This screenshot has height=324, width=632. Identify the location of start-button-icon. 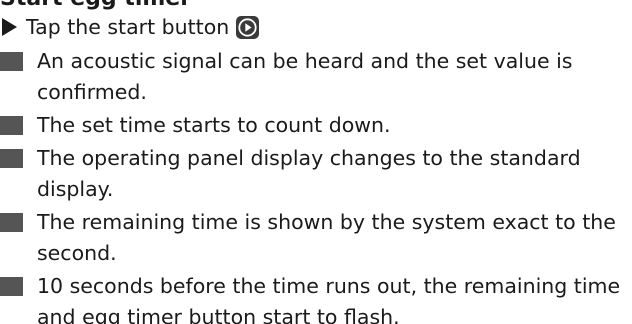
(248, 27).